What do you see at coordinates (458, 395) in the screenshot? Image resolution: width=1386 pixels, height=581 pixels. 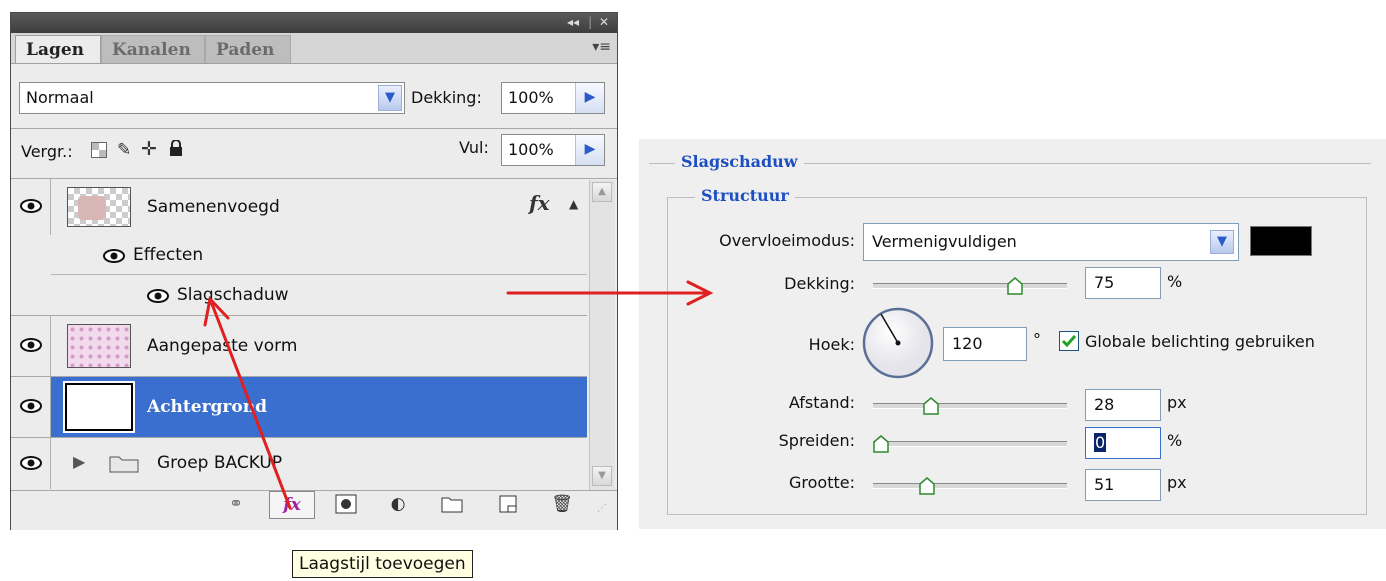 I see `annotation-overlay` at bounding box center [458, 395].